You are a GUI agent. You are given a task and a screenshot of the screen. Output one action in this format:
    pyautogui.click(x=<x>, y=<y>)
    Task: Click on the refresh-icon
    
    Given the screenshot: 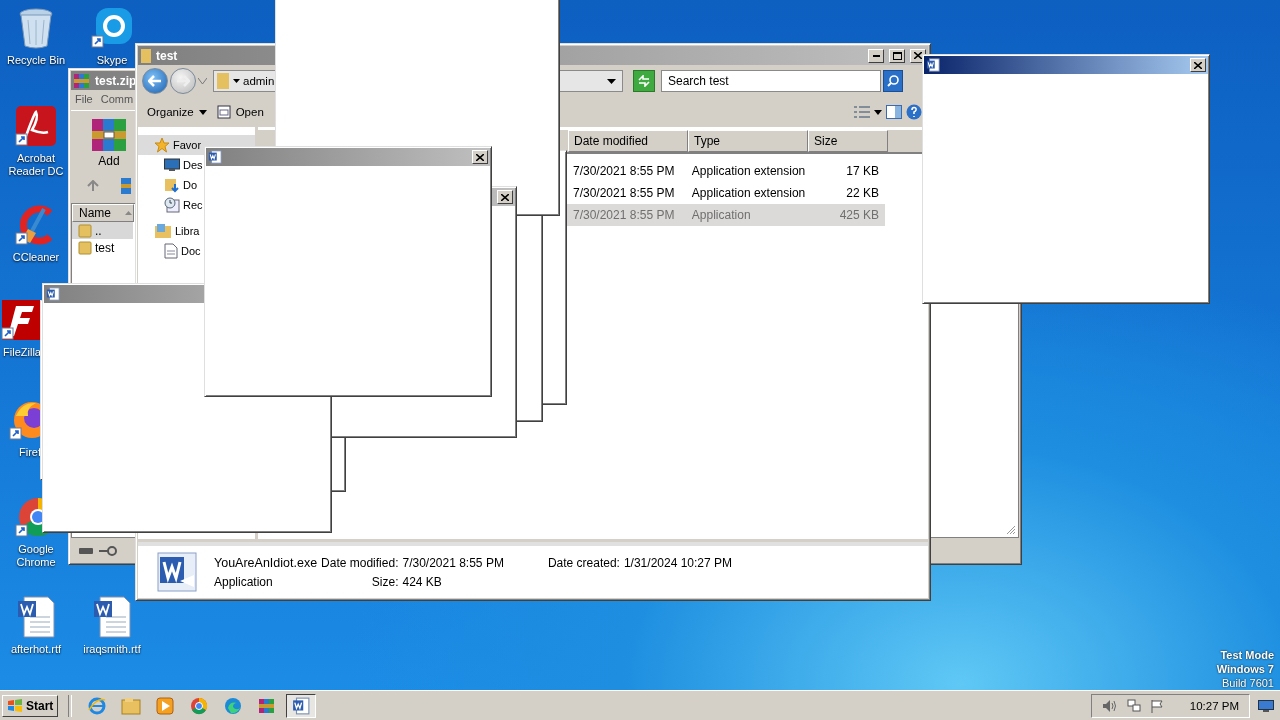 What is the action you would take?
    pyautogui.click(x=644, y=81)
    